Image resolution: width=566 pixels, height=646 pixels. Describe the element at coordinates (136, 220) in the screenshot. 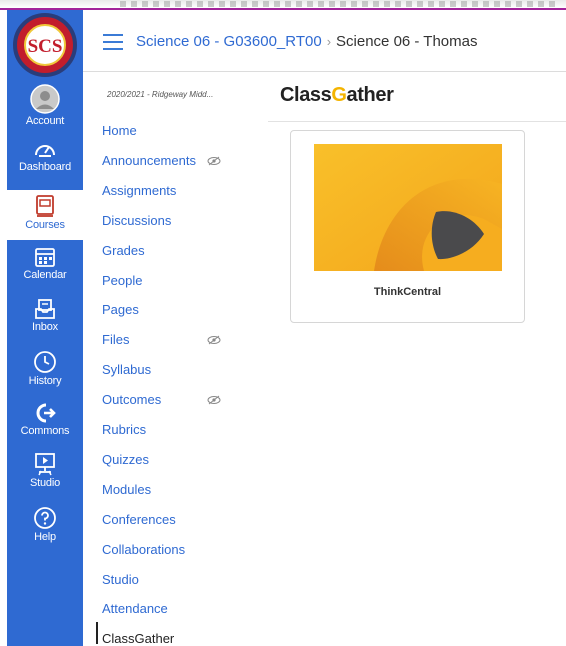

I see `course-nav-discussions: Discussions` at that location.